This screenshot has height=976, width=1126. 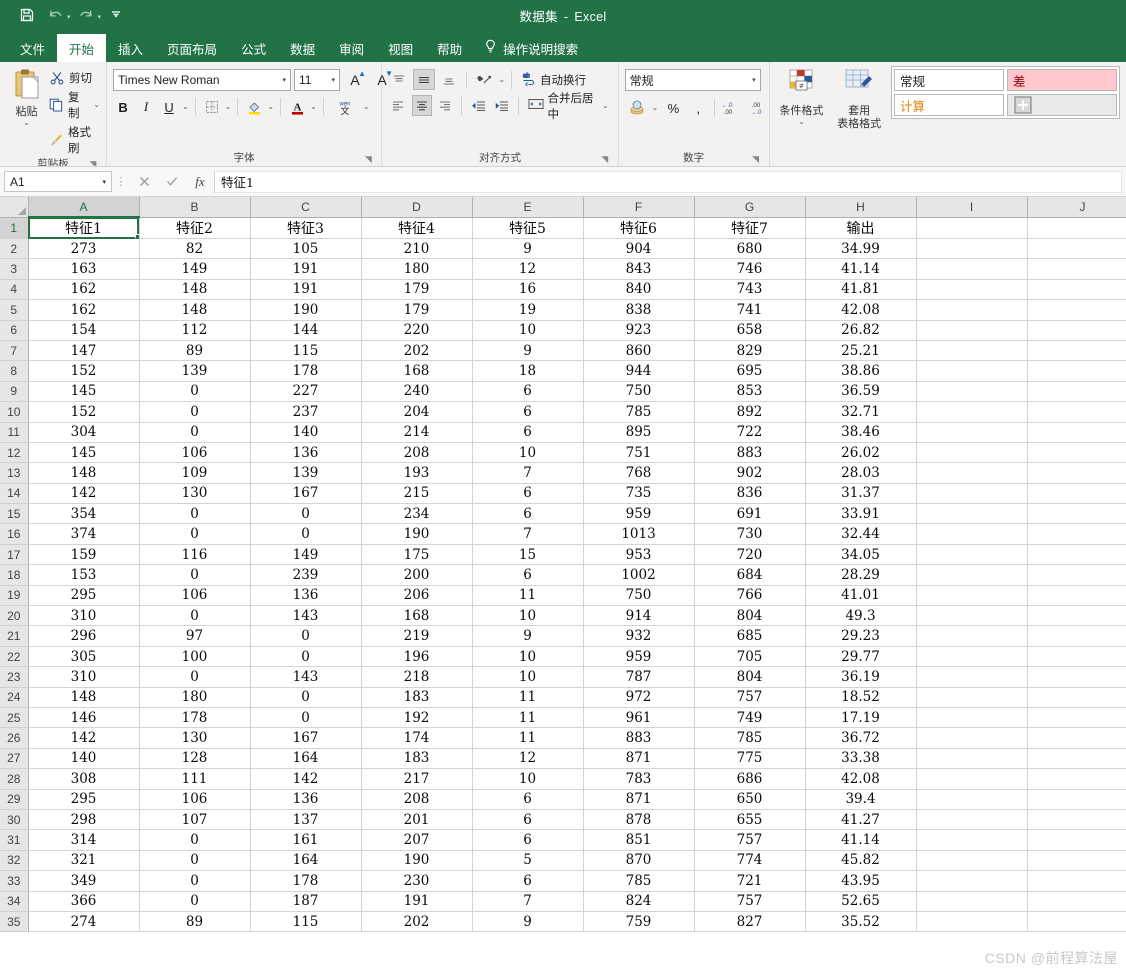 What do you see at coordinates (750, 534) in the screenshot?
I see `cell-G16: 730` at bounding box center [750, 534].